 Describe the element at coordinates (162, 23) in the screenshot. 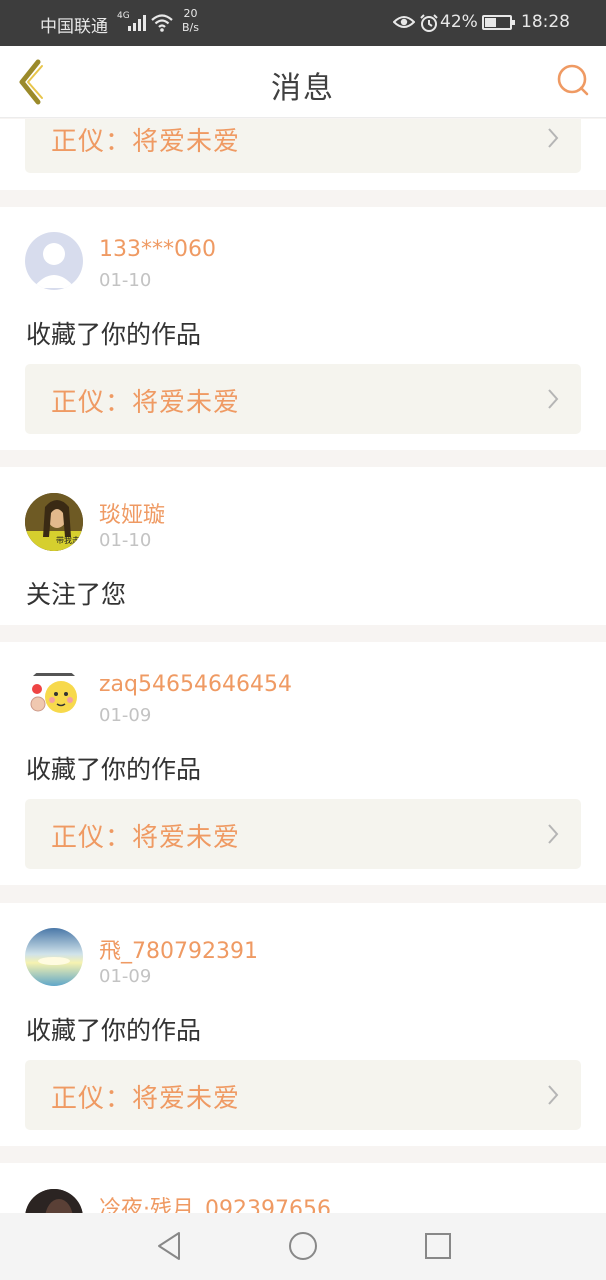

I see `wifi-icon` at that location.